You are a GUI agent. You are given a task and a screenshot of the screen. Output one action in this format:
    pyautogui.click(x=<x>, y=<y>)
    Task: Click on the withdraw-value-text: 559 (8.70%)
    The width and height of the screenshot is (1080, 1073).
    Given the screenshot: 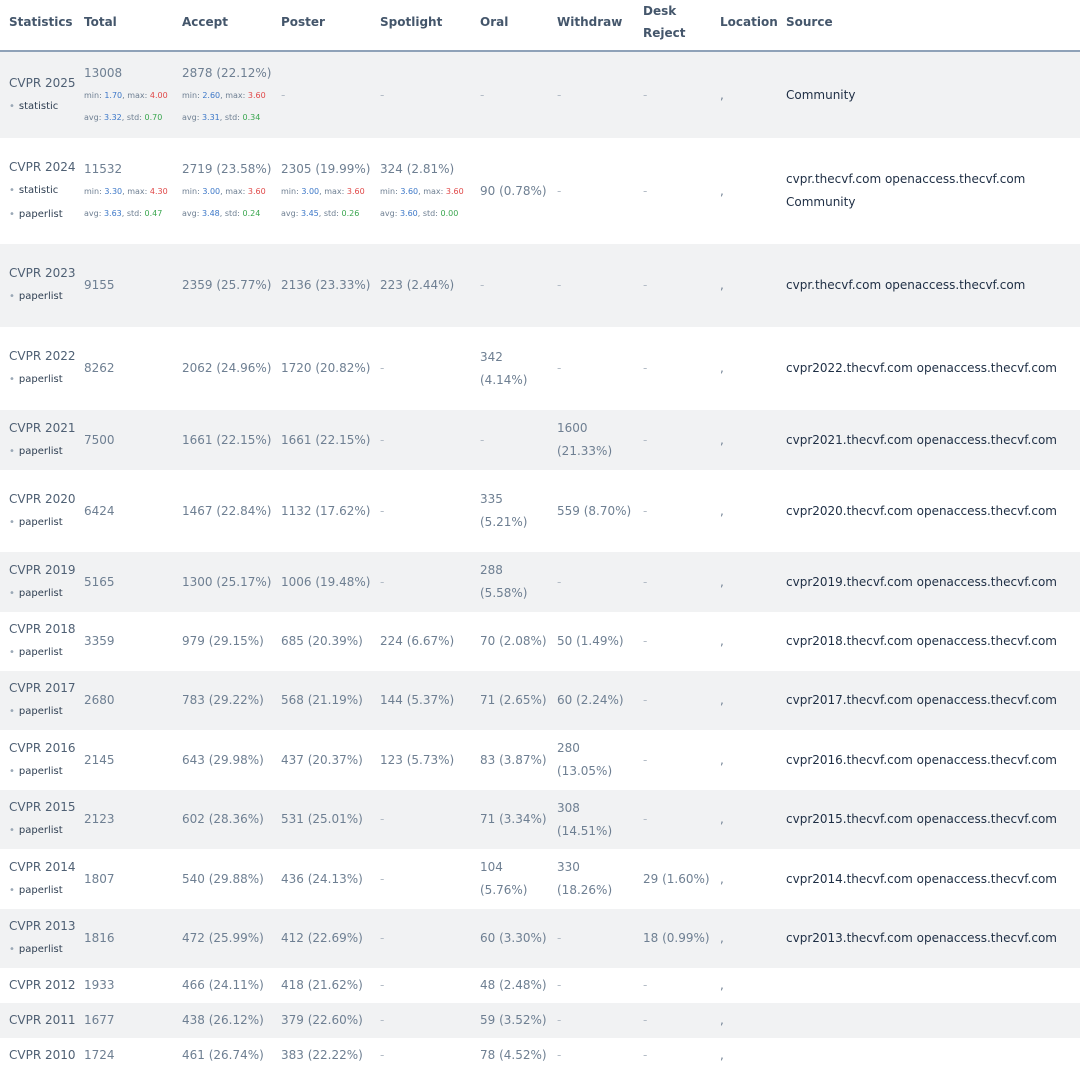 What is the action you would take?
    pyautogui.click(x=594, y=511)
    